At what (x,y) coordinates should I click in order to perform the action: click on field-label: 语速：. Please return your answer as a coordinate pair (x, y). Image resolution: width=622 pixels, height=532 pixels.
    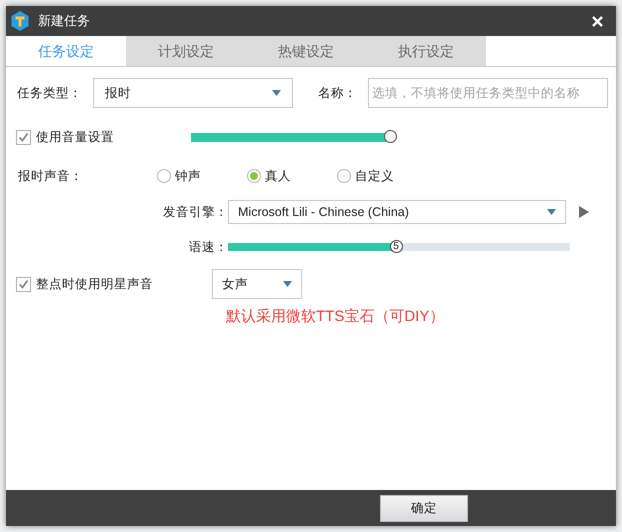
    Looking at the image, I should click on (208, 247).